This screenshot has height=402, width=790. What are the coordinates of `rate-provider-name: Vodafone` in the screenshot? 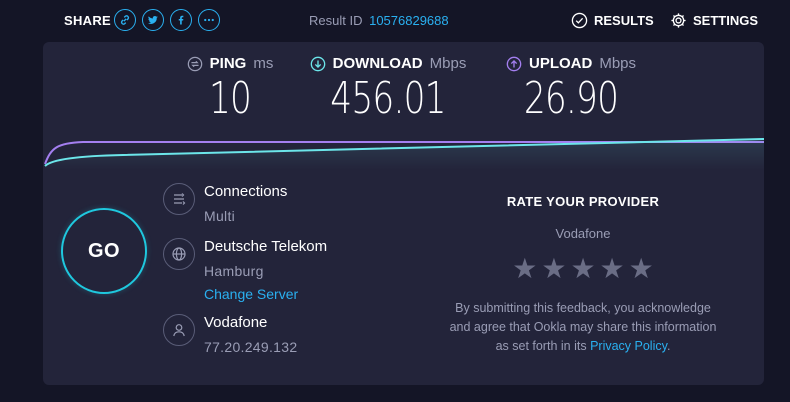 It's located at (583, 233).